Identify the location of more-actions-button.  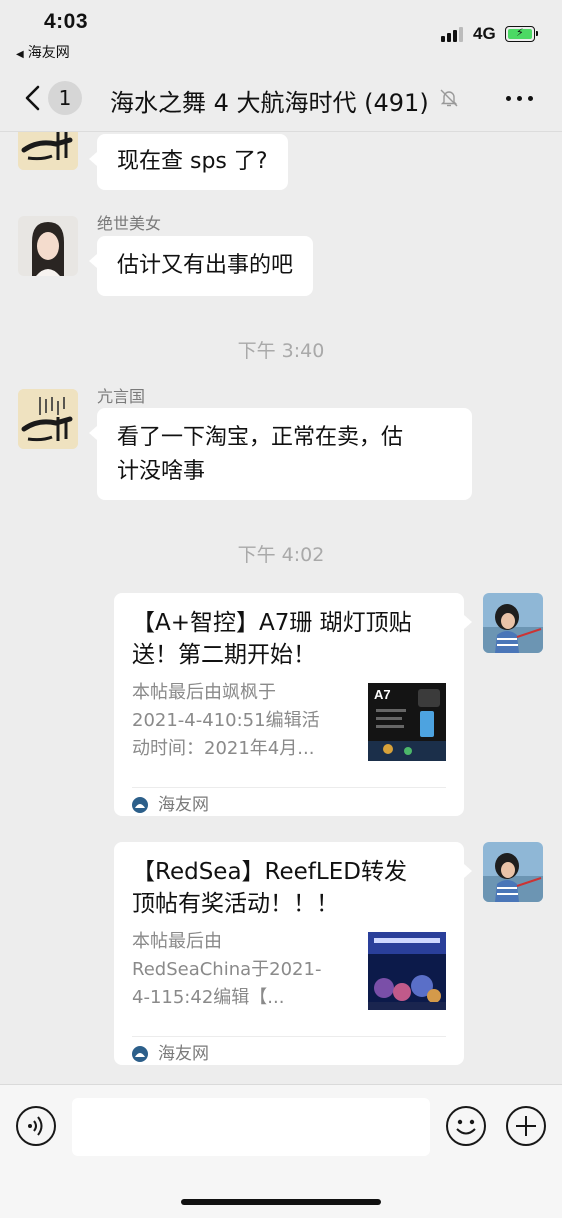
(526, 1126).